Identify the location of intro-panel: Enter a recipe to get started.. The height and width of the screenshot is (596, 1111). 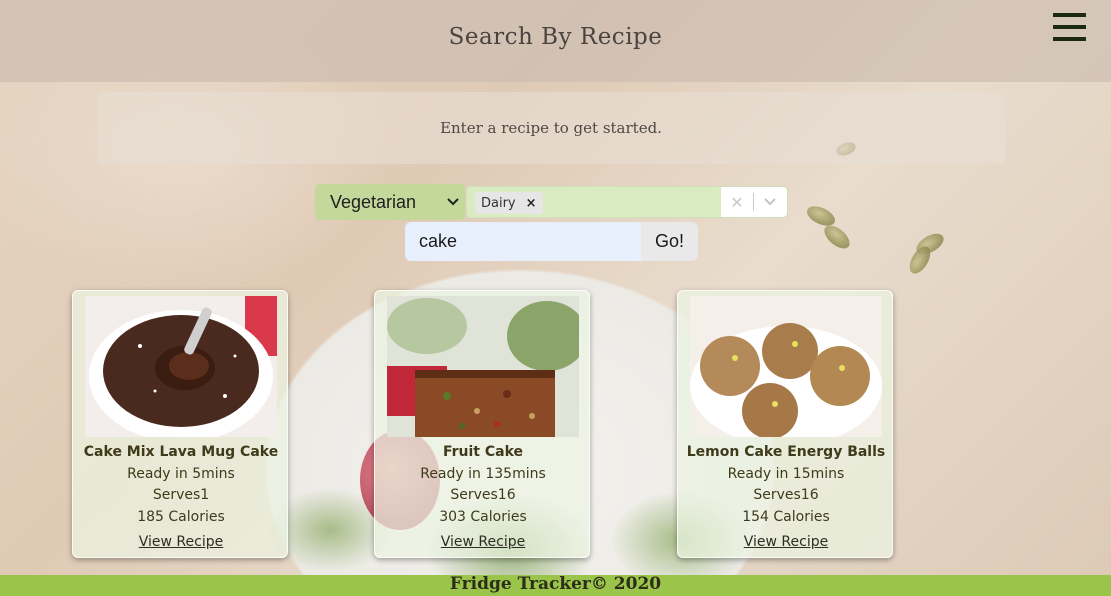
(551, 128).